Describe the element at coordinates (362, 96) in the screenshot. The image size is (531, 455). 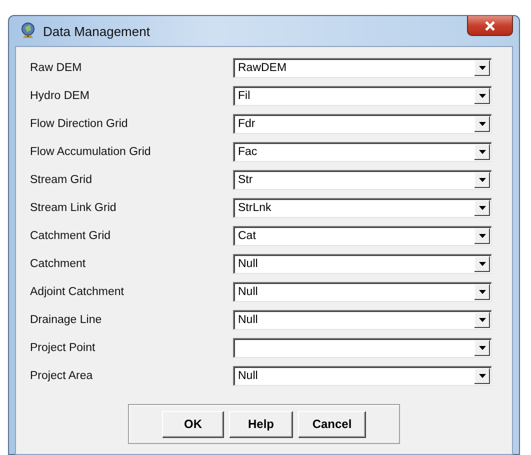
I see `dropdown-field: Fil` at that location.